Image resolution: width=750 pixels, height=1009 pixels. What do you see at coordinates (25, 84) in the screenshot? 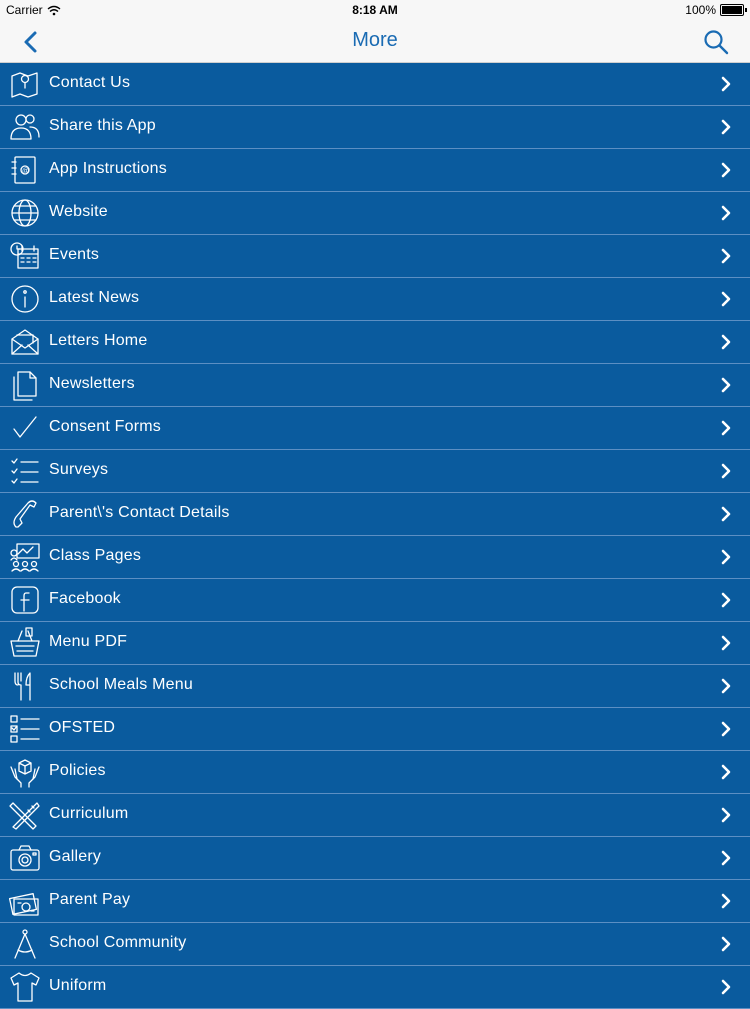
I see `map-pin-icon` at bounding box center [25, 84].